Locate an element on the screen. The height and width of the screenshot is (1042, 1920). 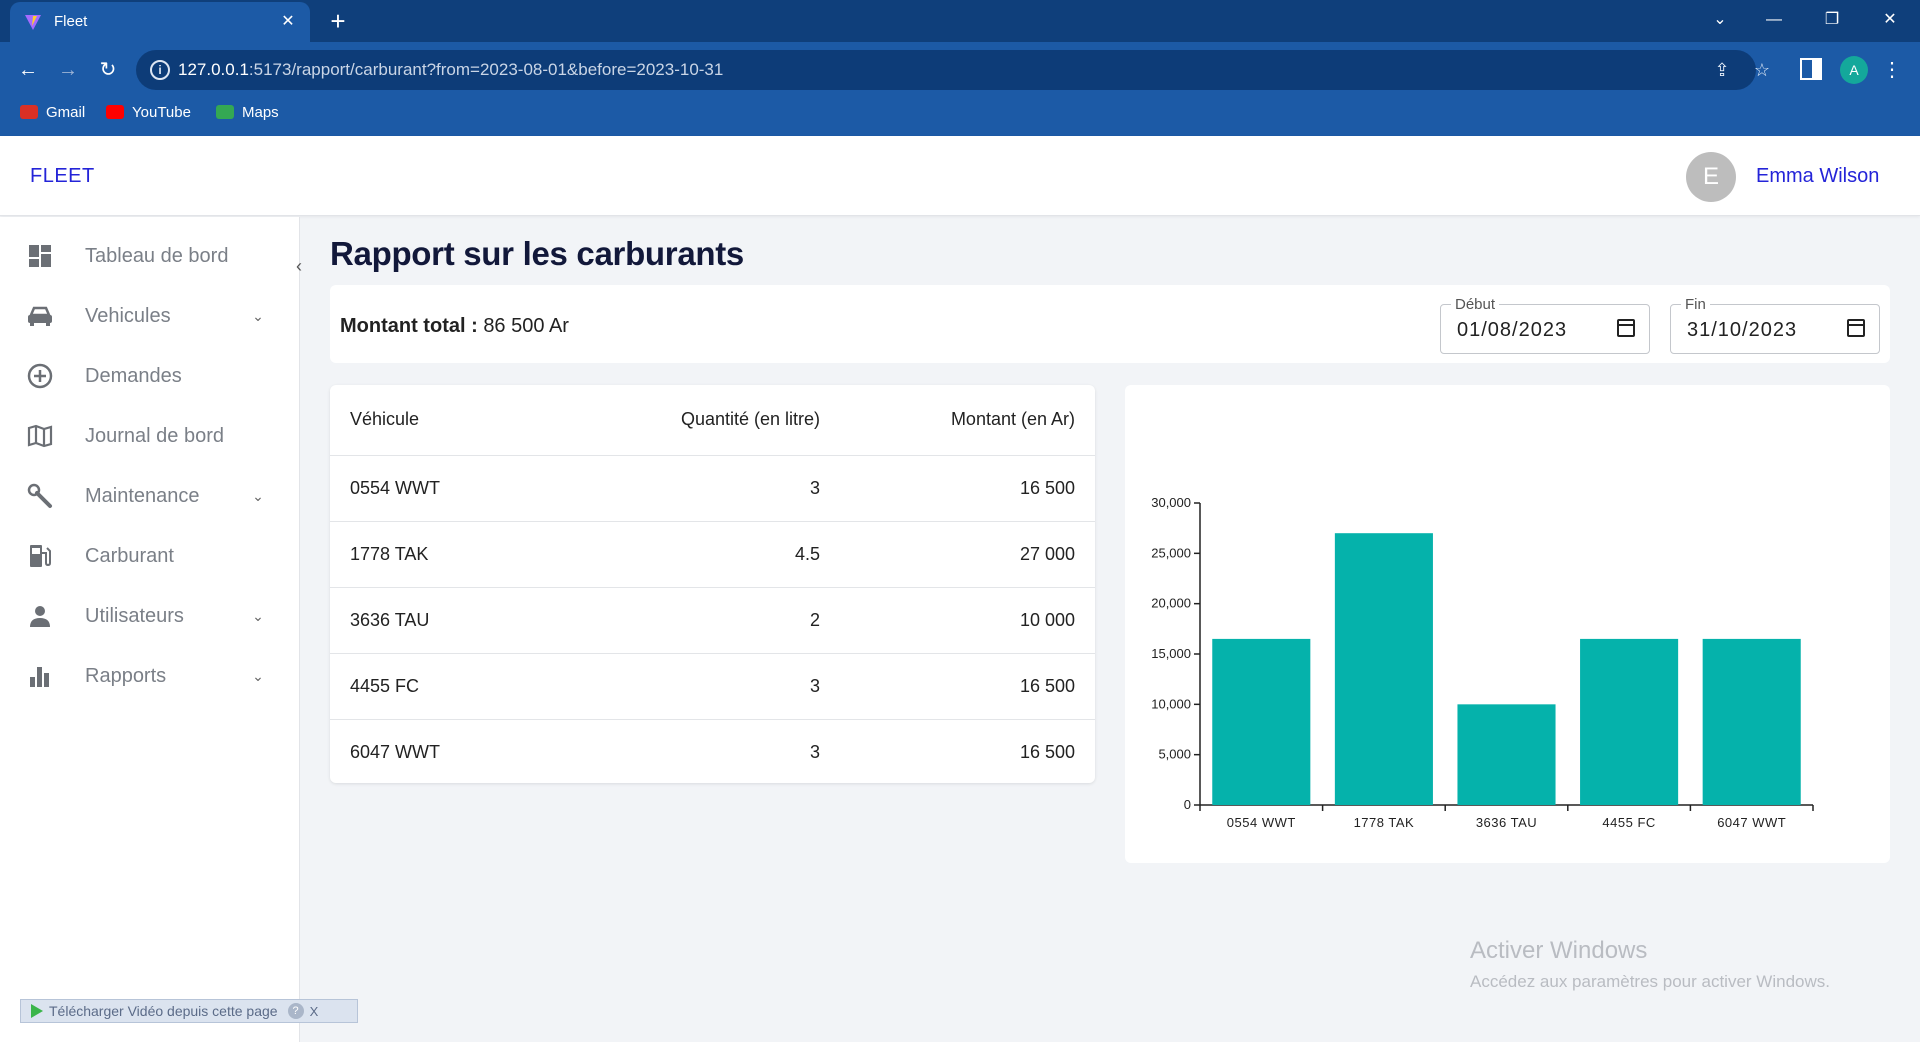
site-info-icon: i is located at coordinates (160, 70).